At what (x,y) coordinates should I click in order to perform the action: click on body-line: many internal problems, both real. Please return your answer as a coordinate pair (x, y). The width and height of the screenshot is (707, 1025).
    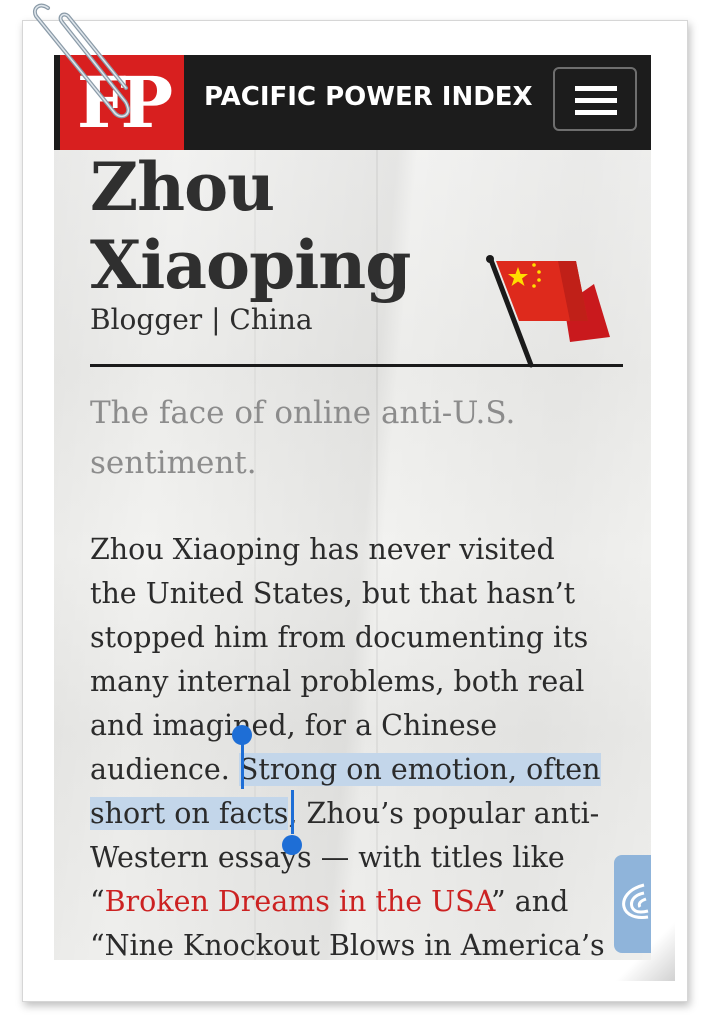
    Looking at the image, I should click on (337, 681).